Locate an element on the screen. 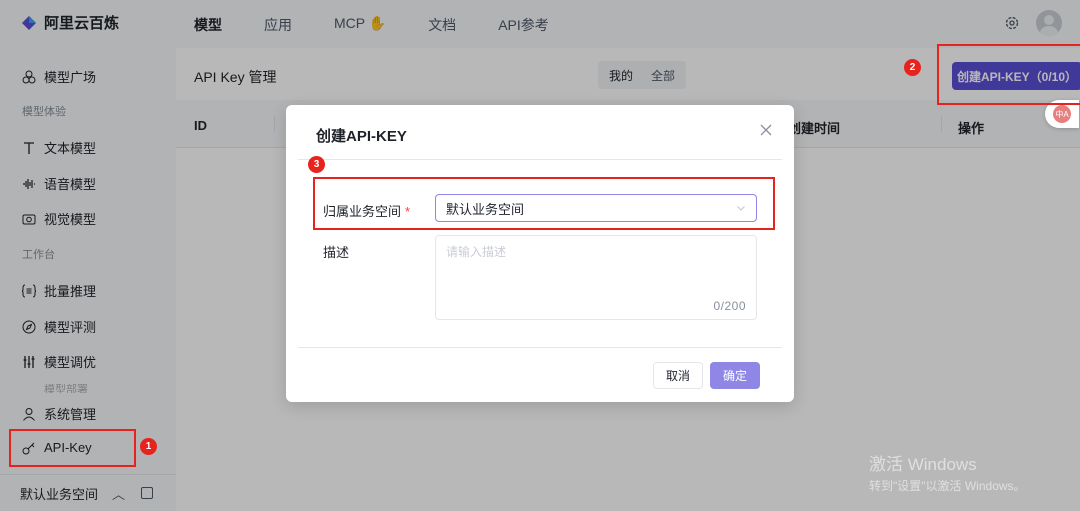 This screenshot has width=1080, height=511. highlight-create-button is located at coordinates (1008, 74).